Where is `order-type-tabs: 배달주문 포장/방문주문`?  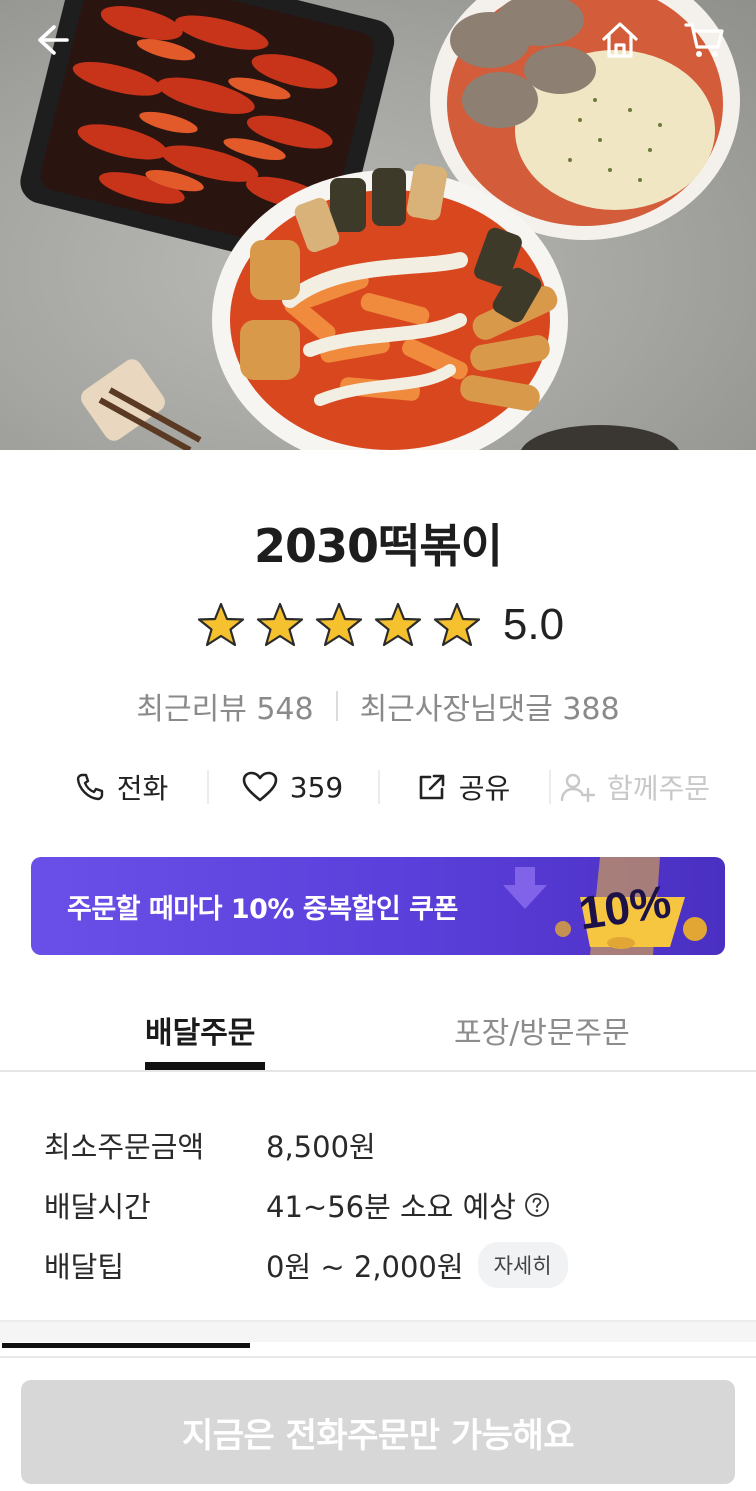
order-type-tabs: 배달주문 포장/방문주문 is located at coordinates (378, 1031).